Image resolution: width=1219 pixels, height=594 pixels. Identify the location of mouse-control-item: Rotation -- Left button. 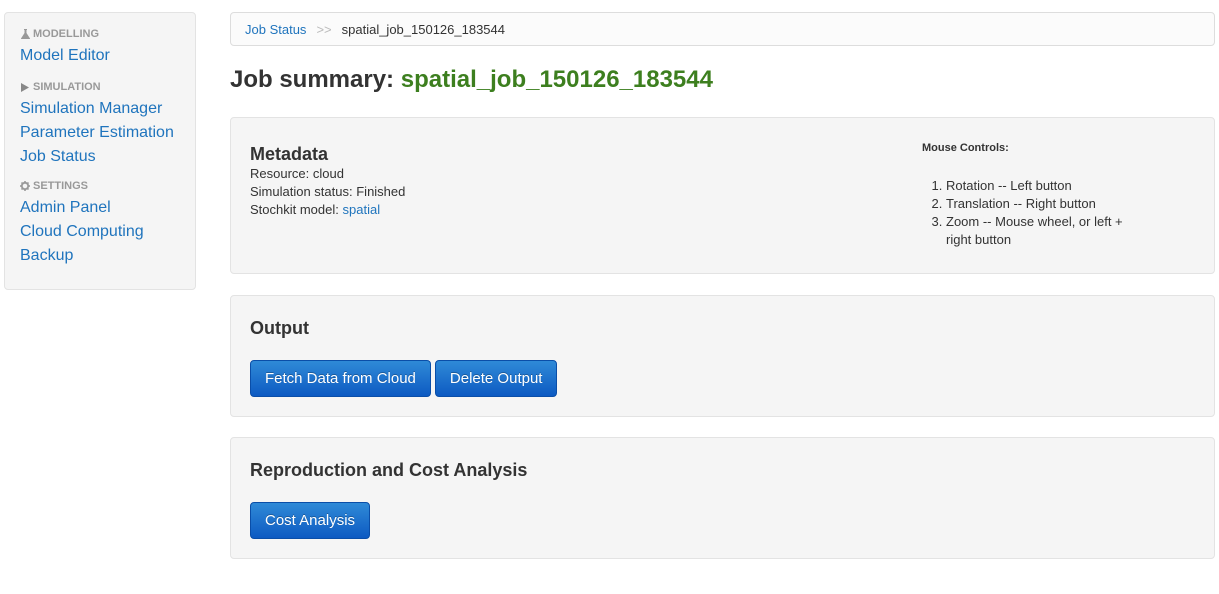
(1041, 186).